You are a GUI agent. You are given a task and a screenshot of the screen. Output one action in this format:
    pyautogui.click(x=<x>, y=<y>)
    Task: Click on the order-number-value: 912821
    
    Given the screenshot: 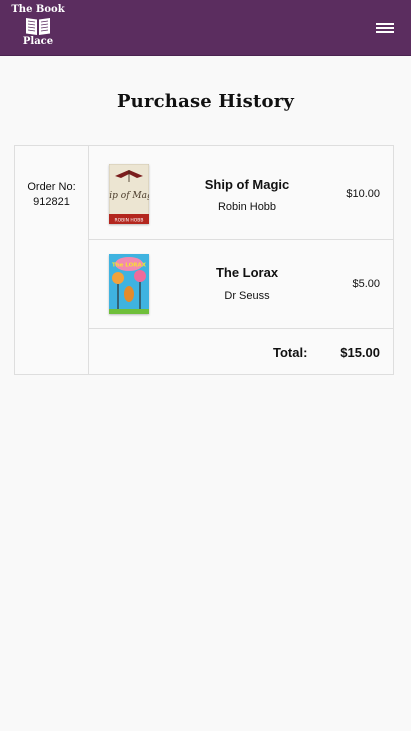 What is the action you would take?
    pyautogui.click(x=51, y=202)
    